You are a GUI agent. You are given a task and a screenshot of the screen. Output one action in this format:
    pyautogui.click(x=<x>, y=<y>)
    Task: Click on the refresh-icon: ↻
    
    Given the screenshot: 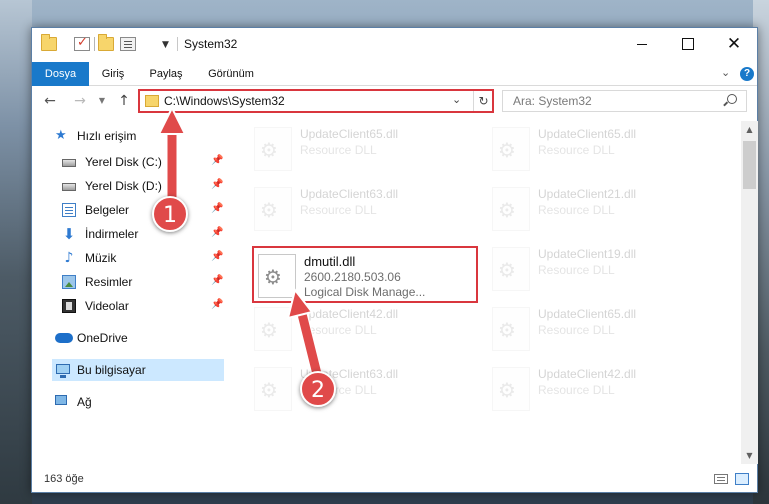 What is the action you would take?
    pyautogui.click(x=483, y=101)
    